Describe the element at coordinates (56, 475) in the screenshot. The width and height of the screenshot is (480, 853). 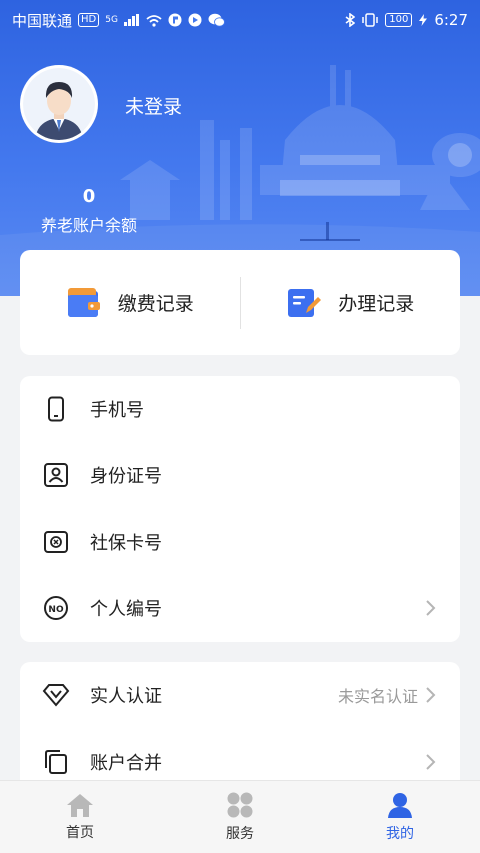
I see `id-card-icon` at that location.